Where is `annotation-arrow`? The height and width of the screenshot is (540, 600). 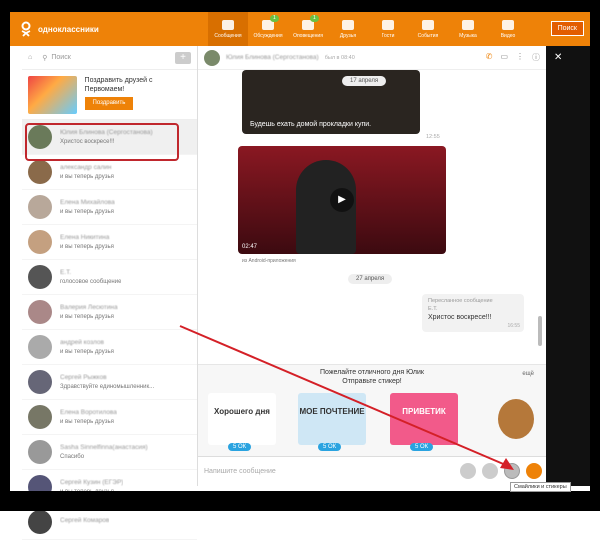
annotation-arrow is located at coordinates (346, 397).